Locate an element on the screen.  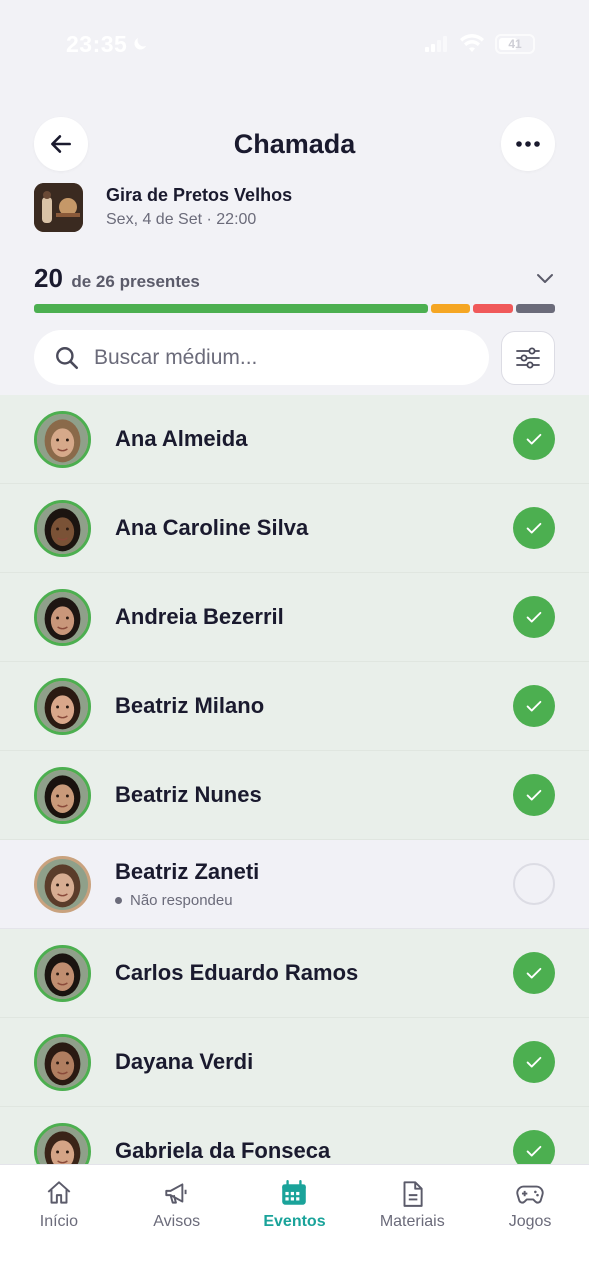
event-date: Sex, 4 de Set · 22:00 is located at coordinates (181, 219).